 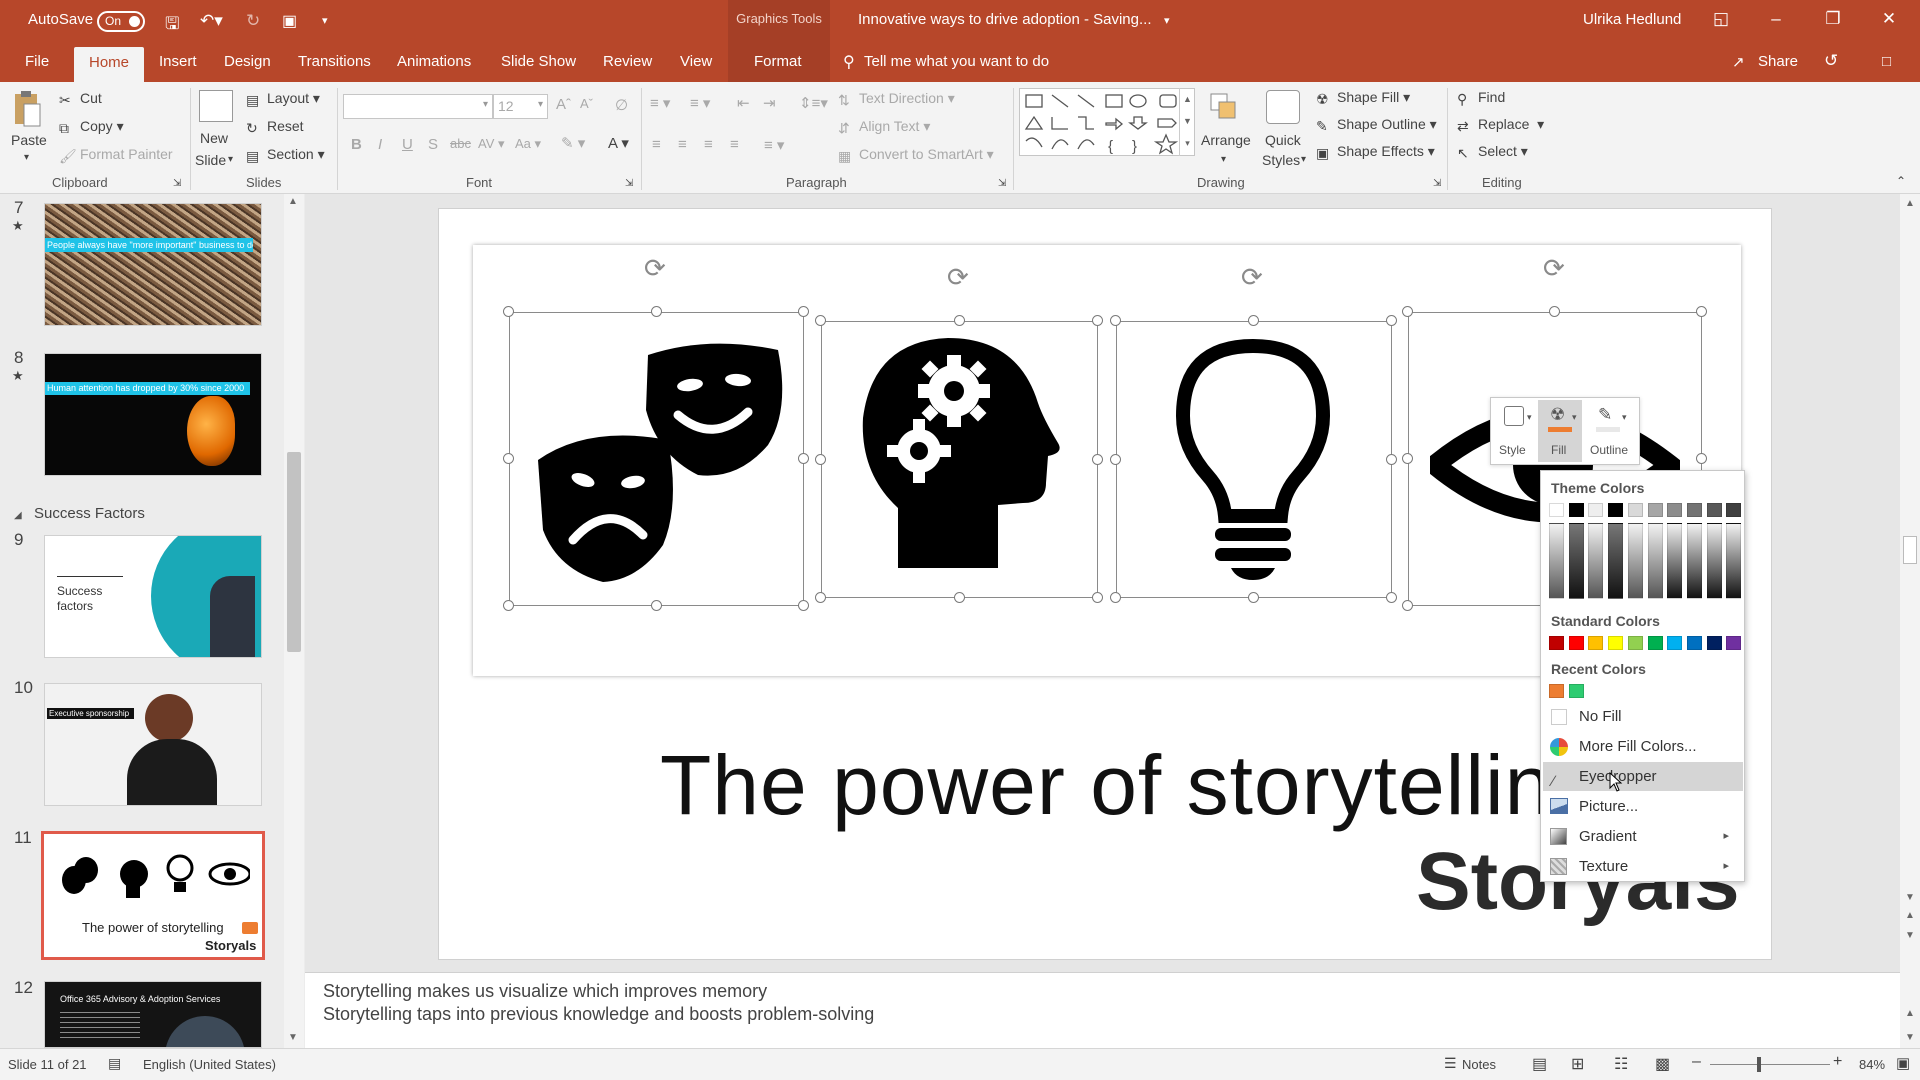 I want to click on cut-button: ✂ Cut, so click(x=80, y=99).